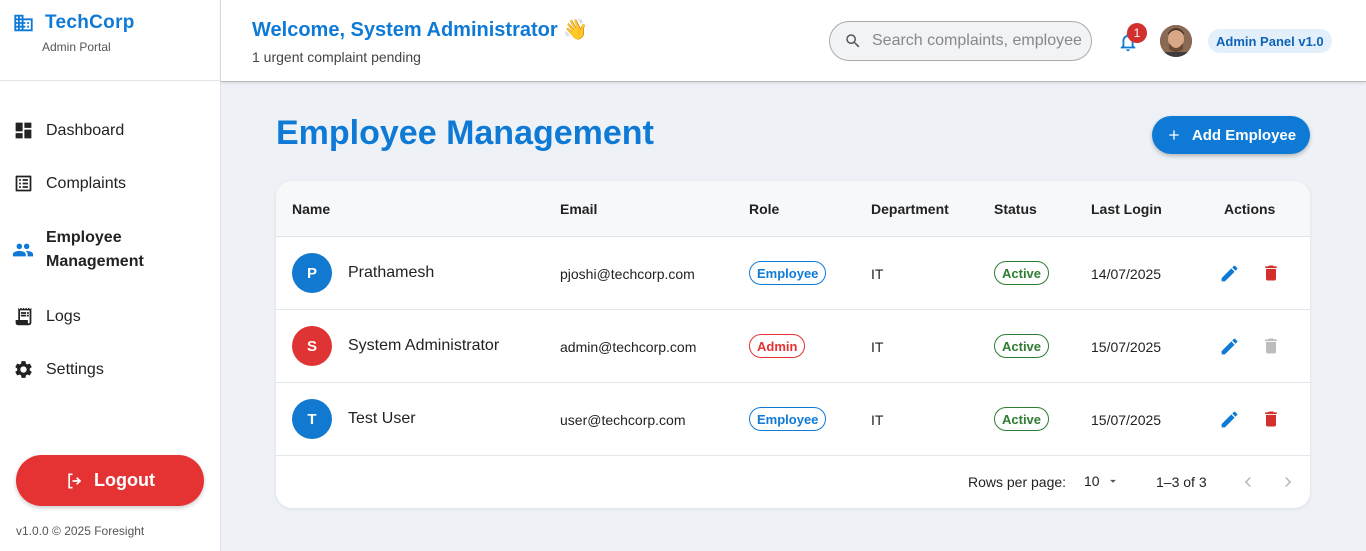 The image size is (1366, 551). I want to click on column-header-role: Role, so click(764, 209).